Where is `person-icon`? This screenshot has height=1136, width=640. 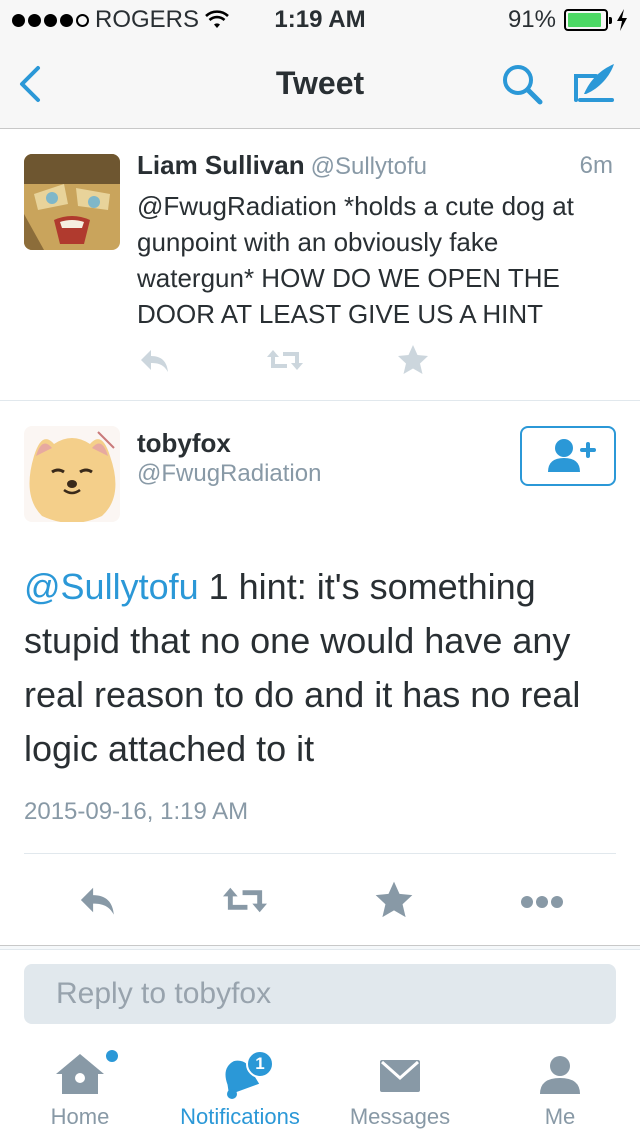 person-icon is located at coordinates (560, 1075).